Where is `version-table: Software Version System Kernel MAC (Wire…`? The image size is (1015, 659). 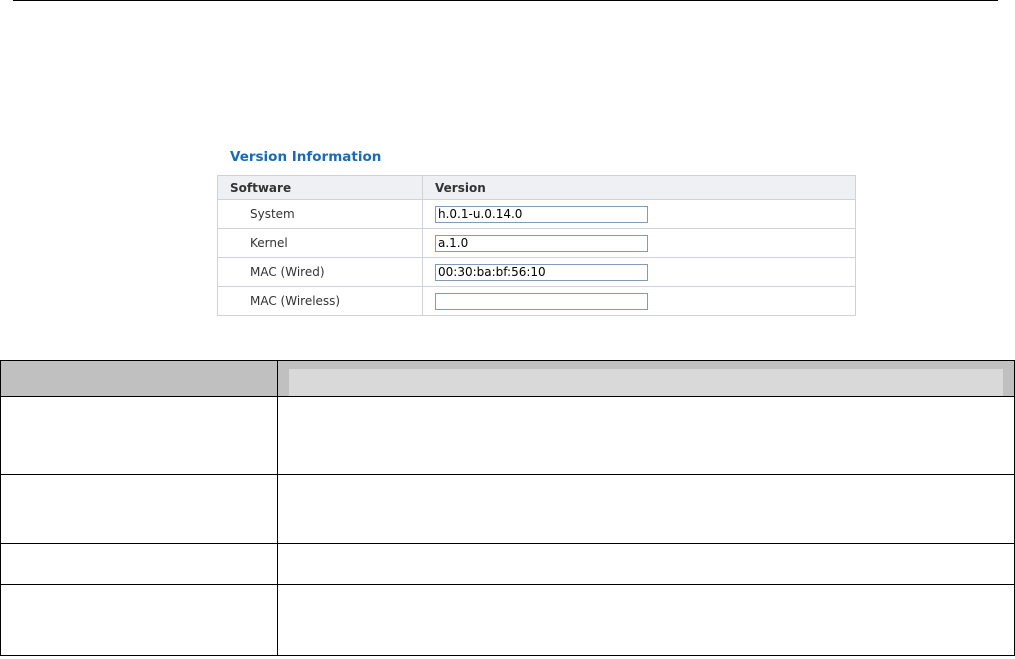
version-table: Software Version System Kernel MAC (Wire… is located at coordinates (536, 245).